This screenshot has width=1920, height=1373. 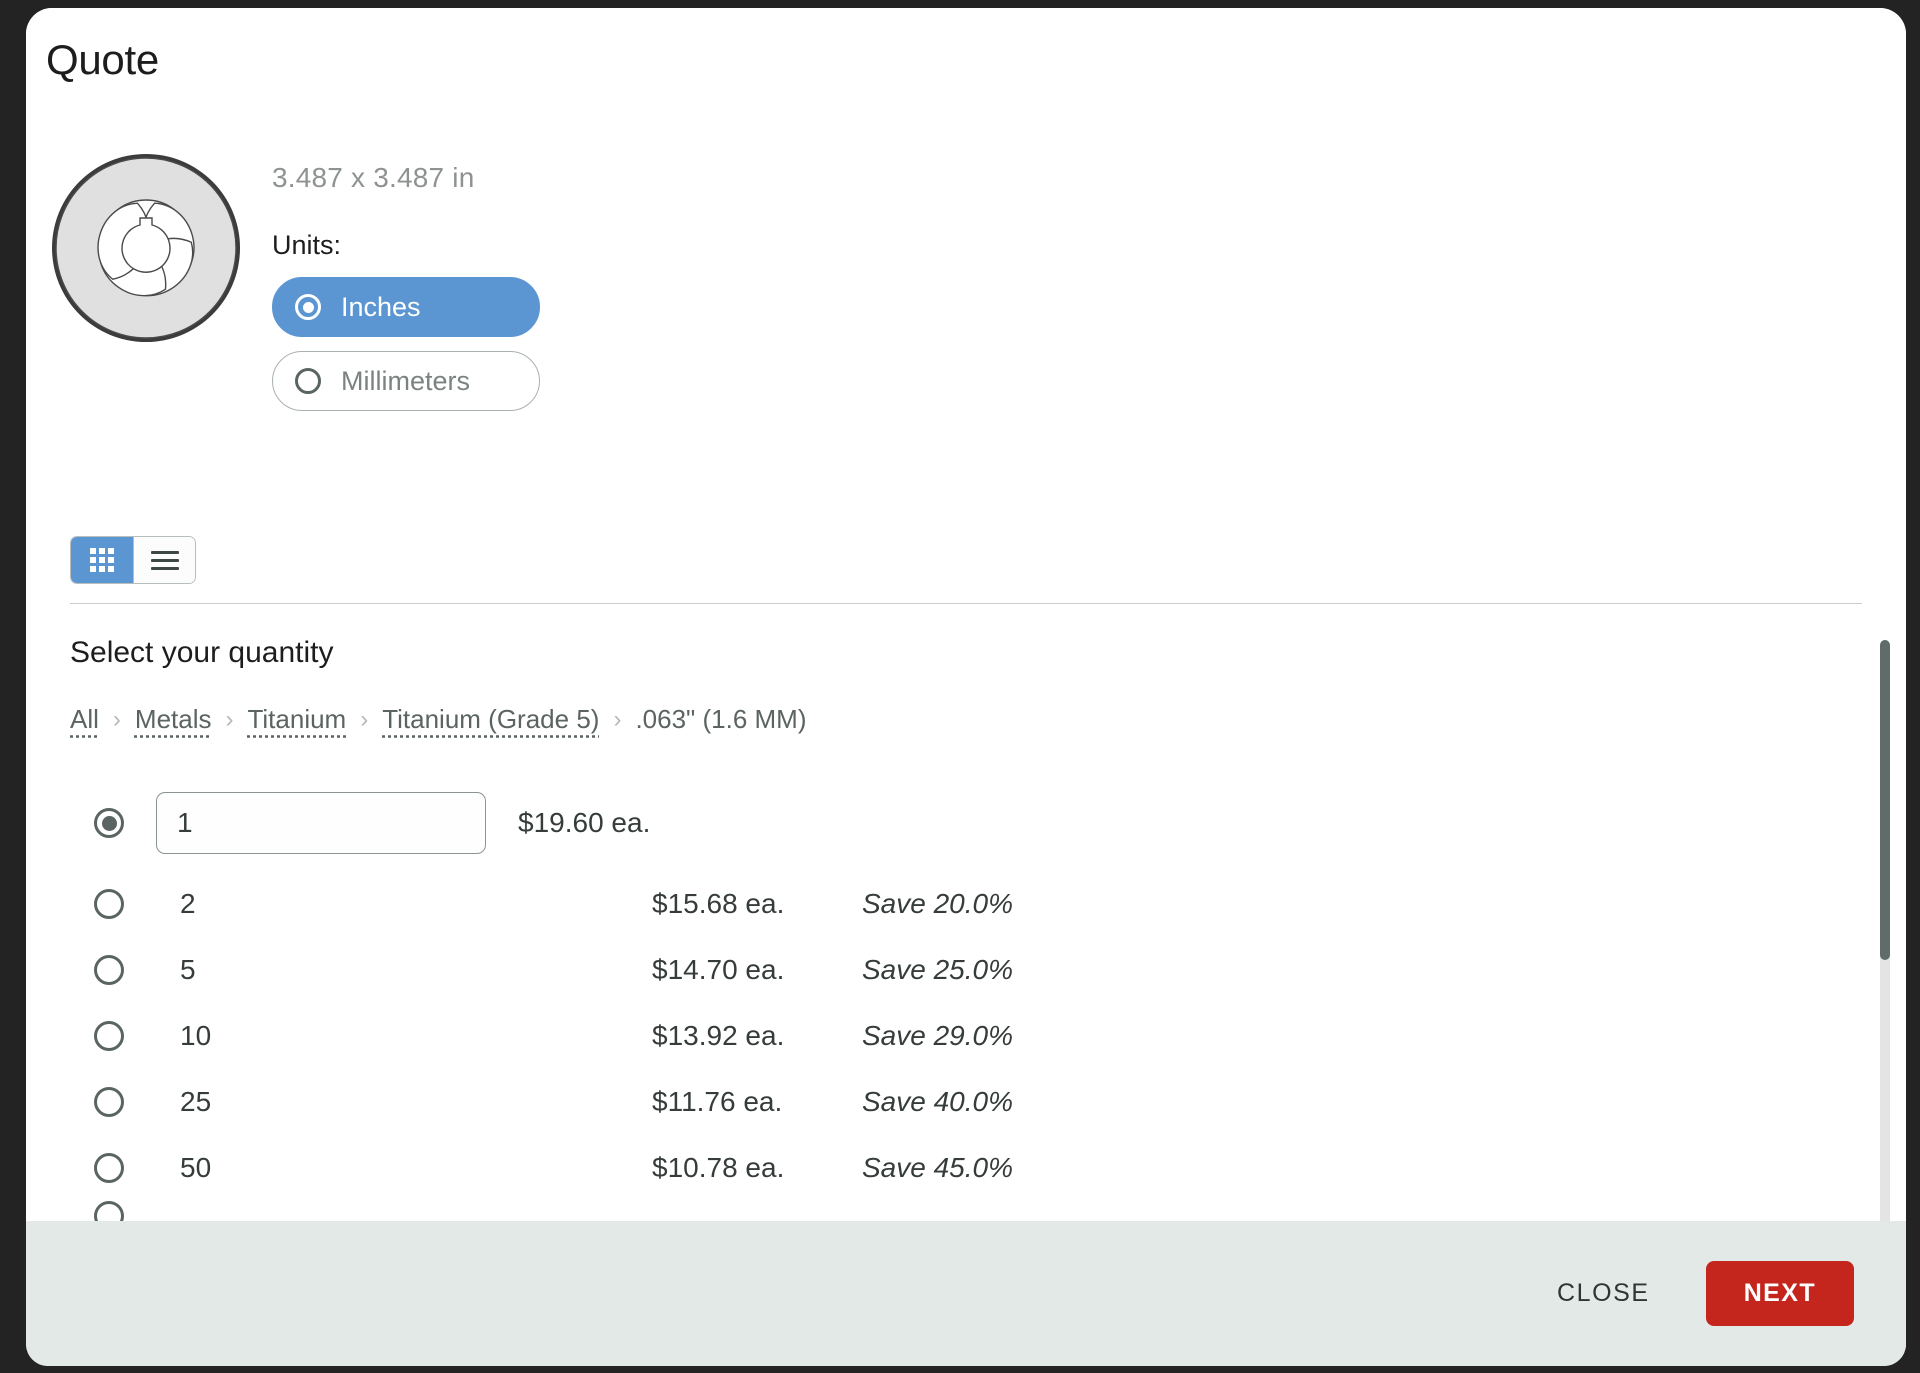 I want to click on quantity-amount: 10, so click(x=196, y=1035).